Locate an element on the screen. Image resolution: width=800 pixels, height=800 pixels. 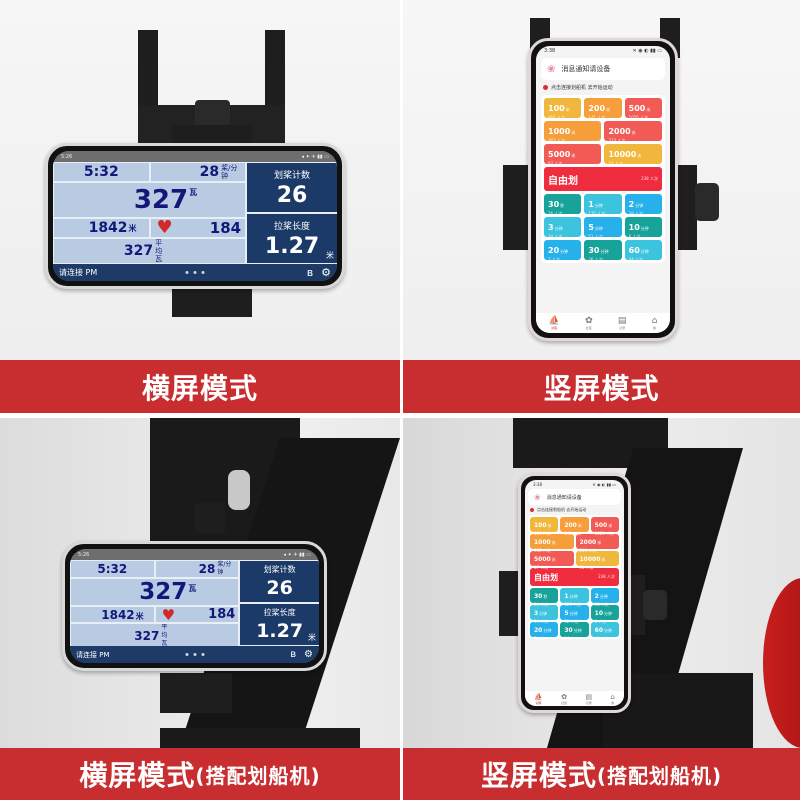
tile-value: 30 is located at coordinates (538, 596).